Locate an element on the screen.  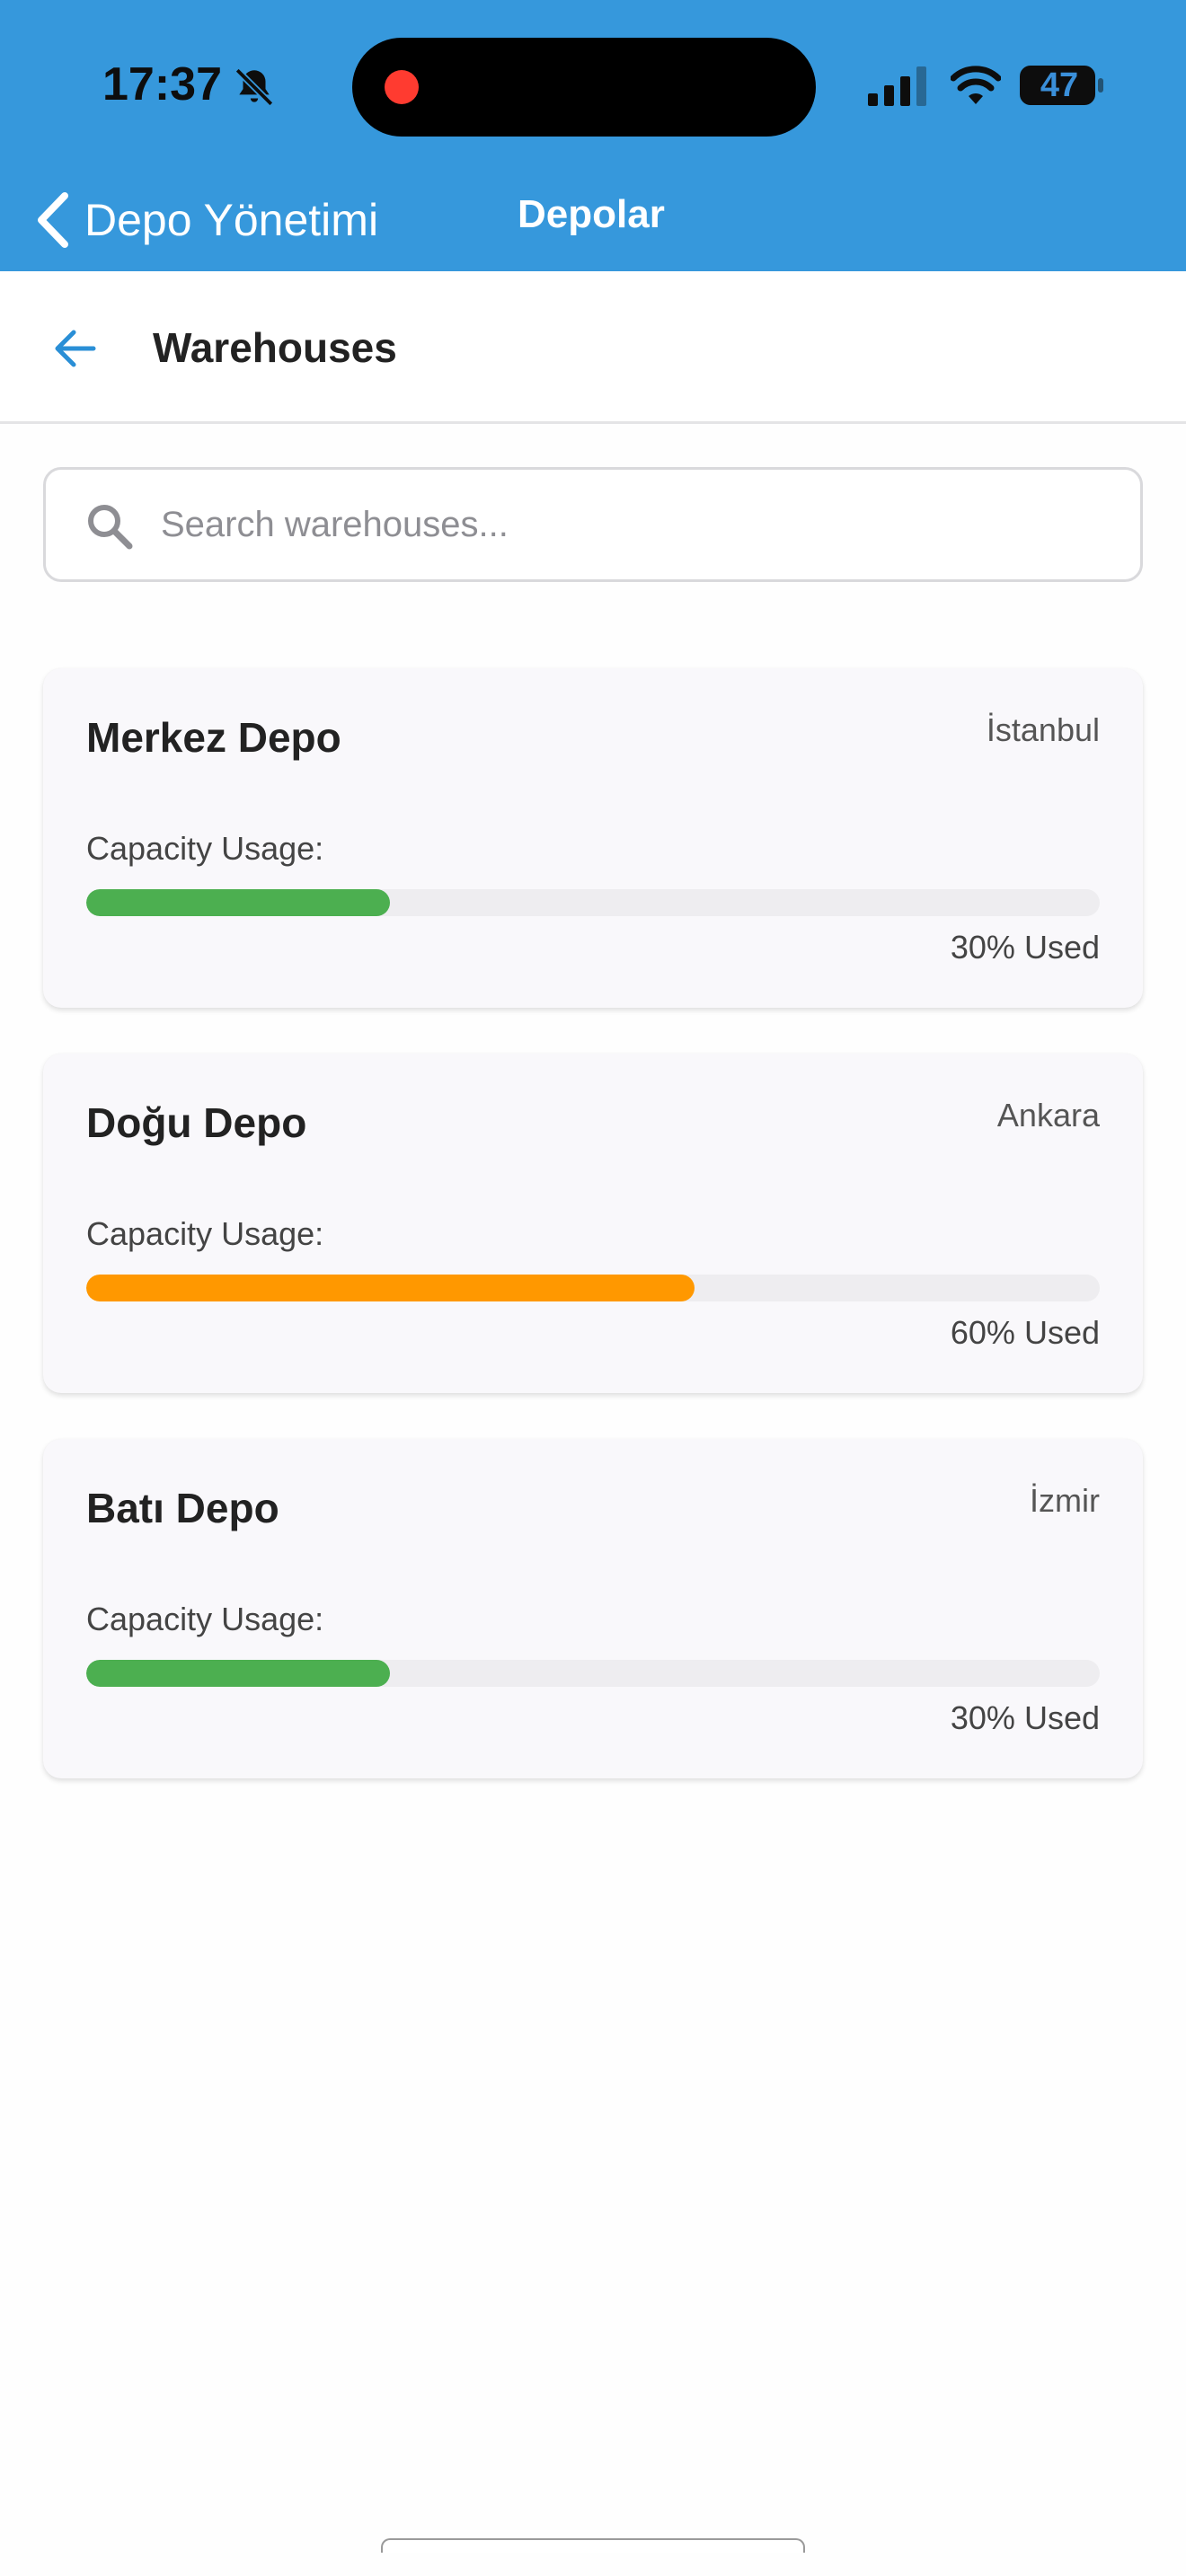
home-indicator is located at coordinates (593, 2545).